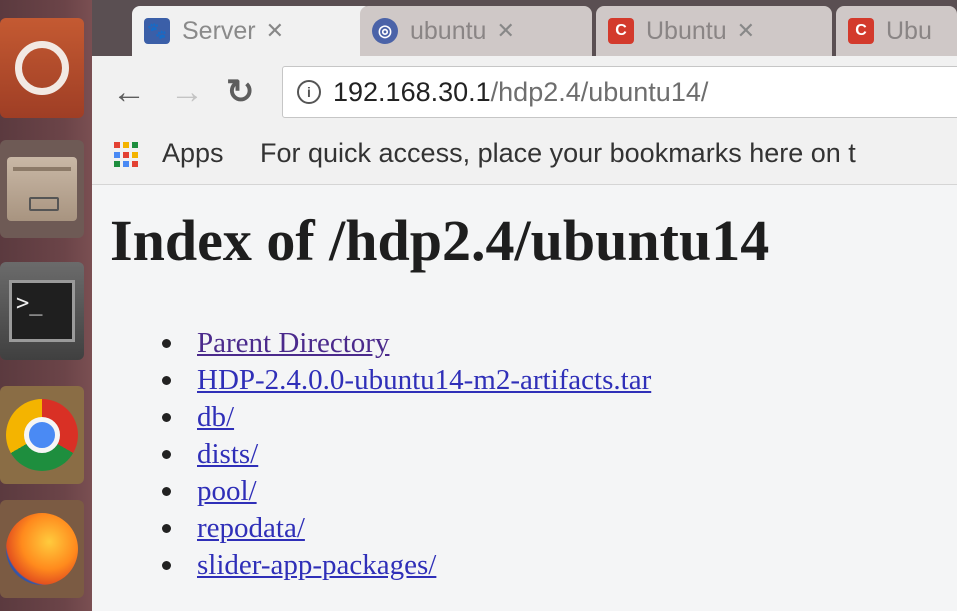 The width and height of the screenshot is (957, 611). I want to click on link-pool: pool/, so click(227, 491).